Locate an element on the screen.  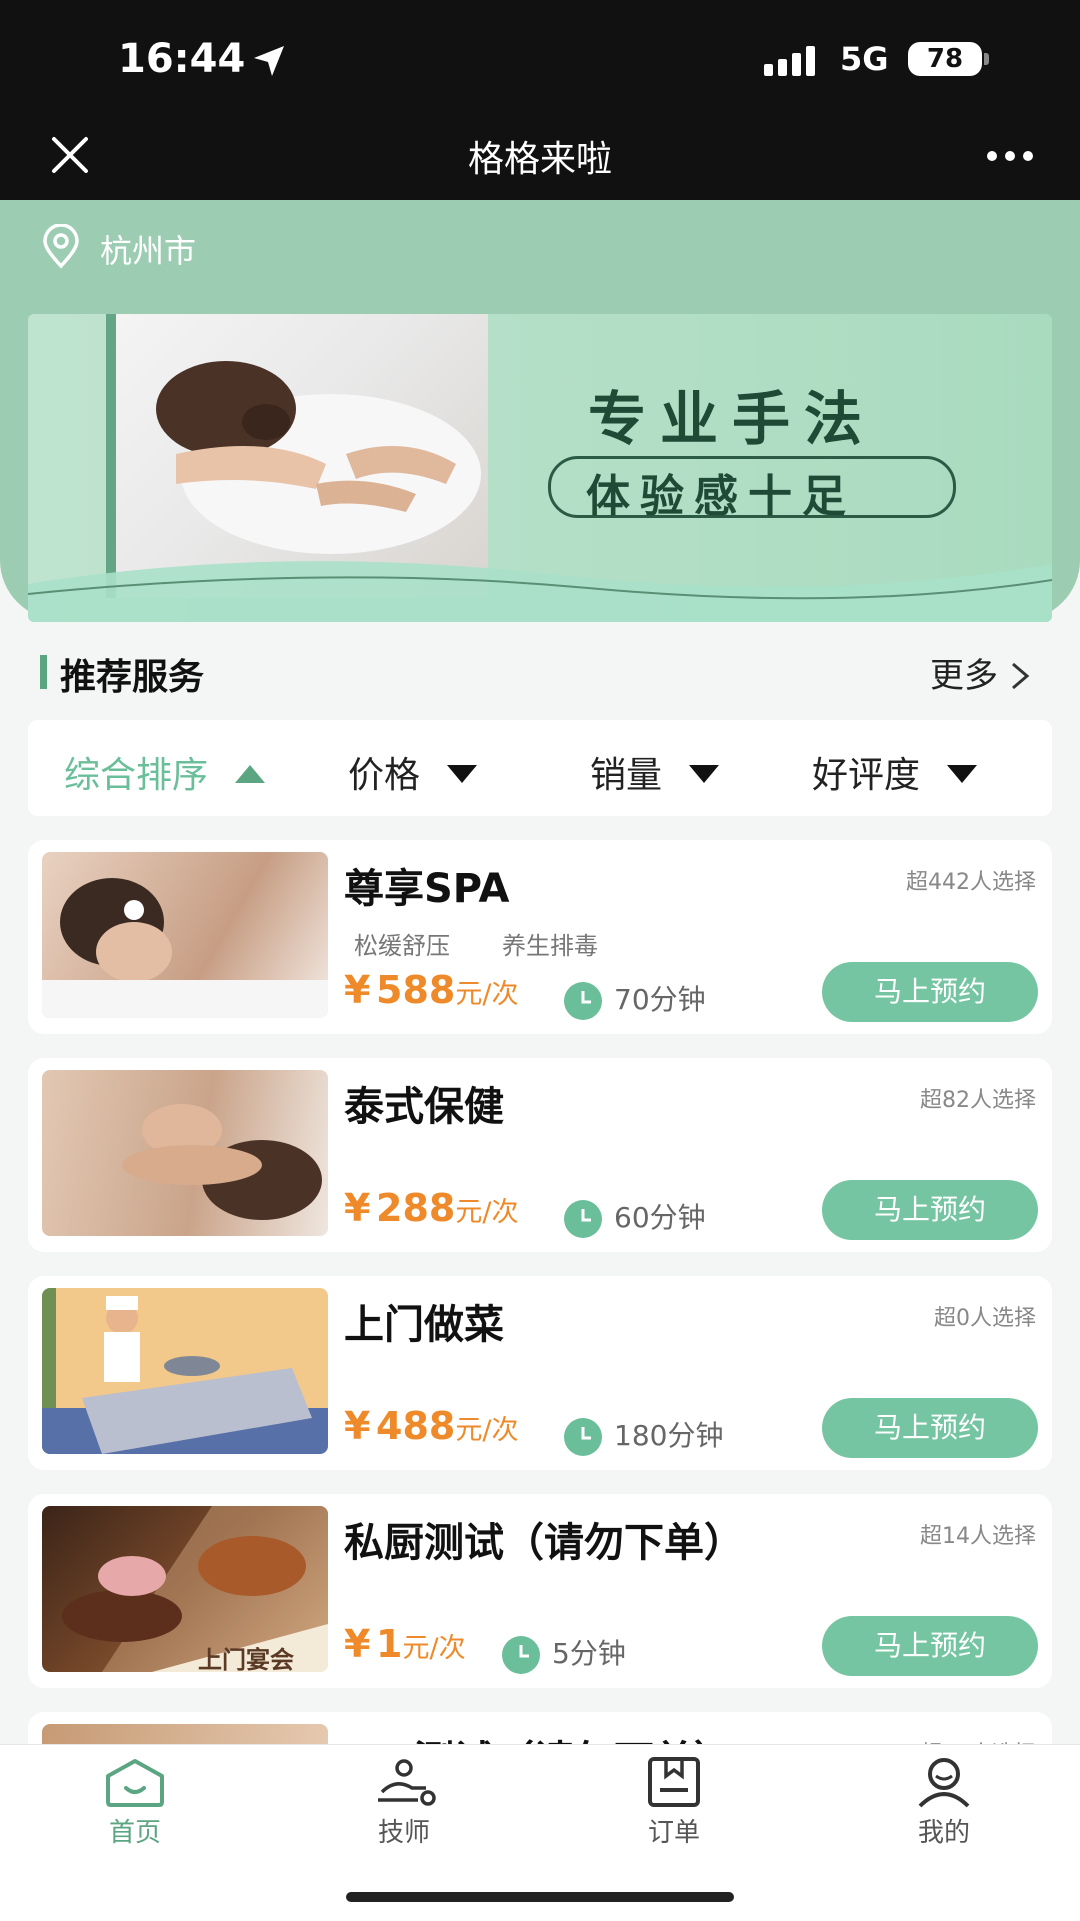
home-icon is located at coordinates (135, 1783).